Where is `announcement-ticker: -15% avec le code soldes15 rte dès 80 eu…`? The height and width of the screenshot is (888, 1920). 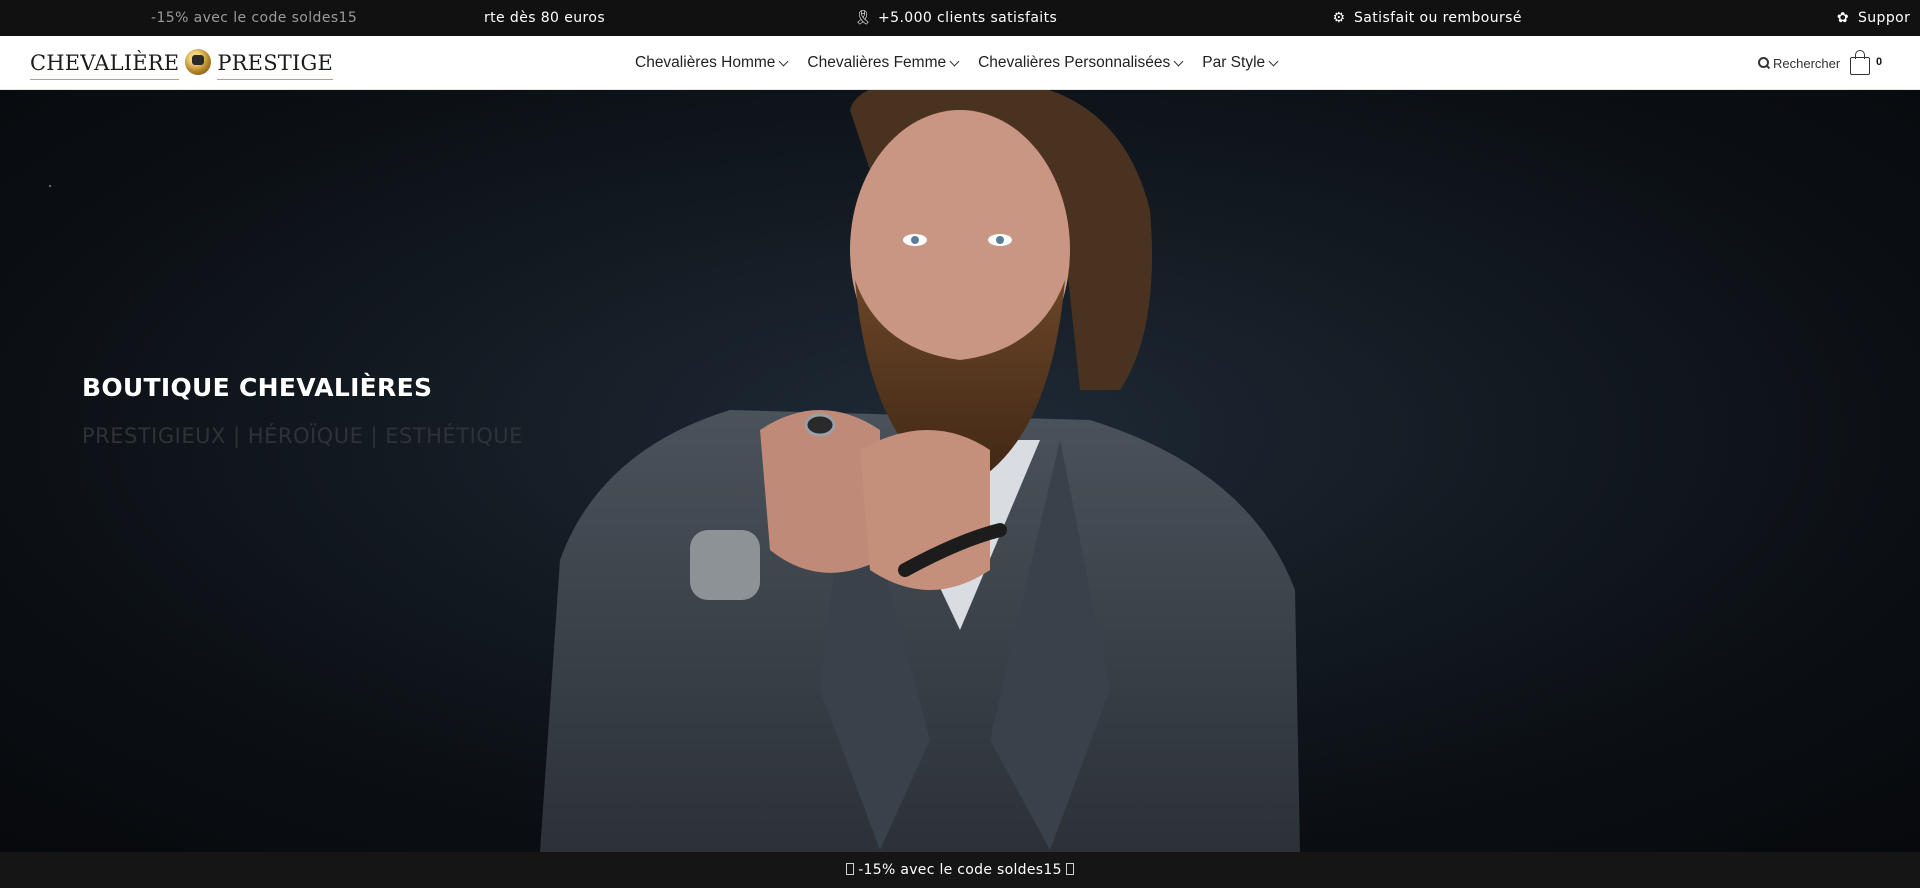 announcement-ticker: -15% avec le code soldes15 rte dès 80 eu… is located at coordinates (960, 18).